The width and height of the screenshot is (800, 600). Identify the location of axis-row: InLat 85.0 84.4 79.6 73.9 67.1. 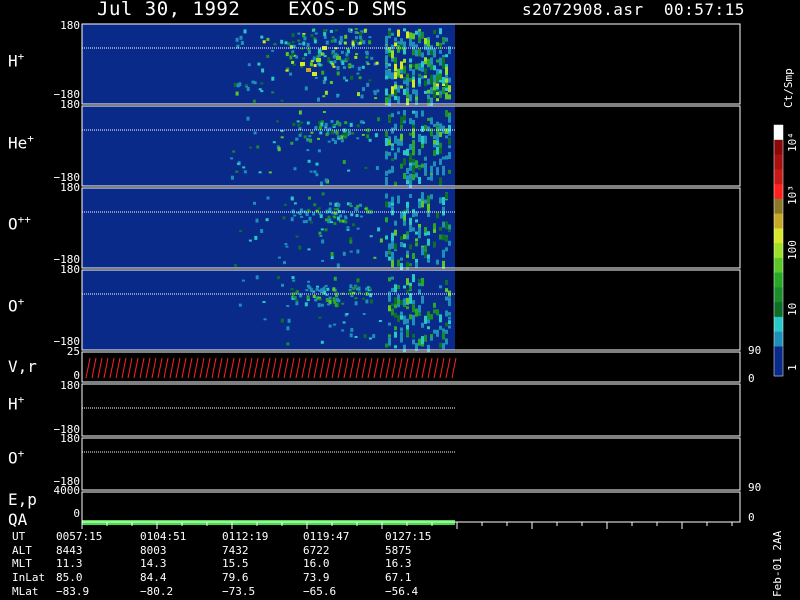
(230, 577).